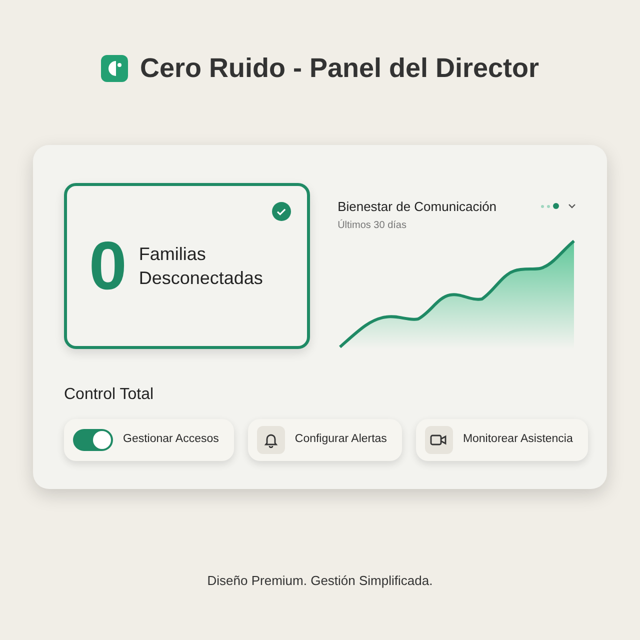 The height and width of the screenshot is (640, 640). I want to click on control-card: Monitorear Asistencia, so click(502, 440).